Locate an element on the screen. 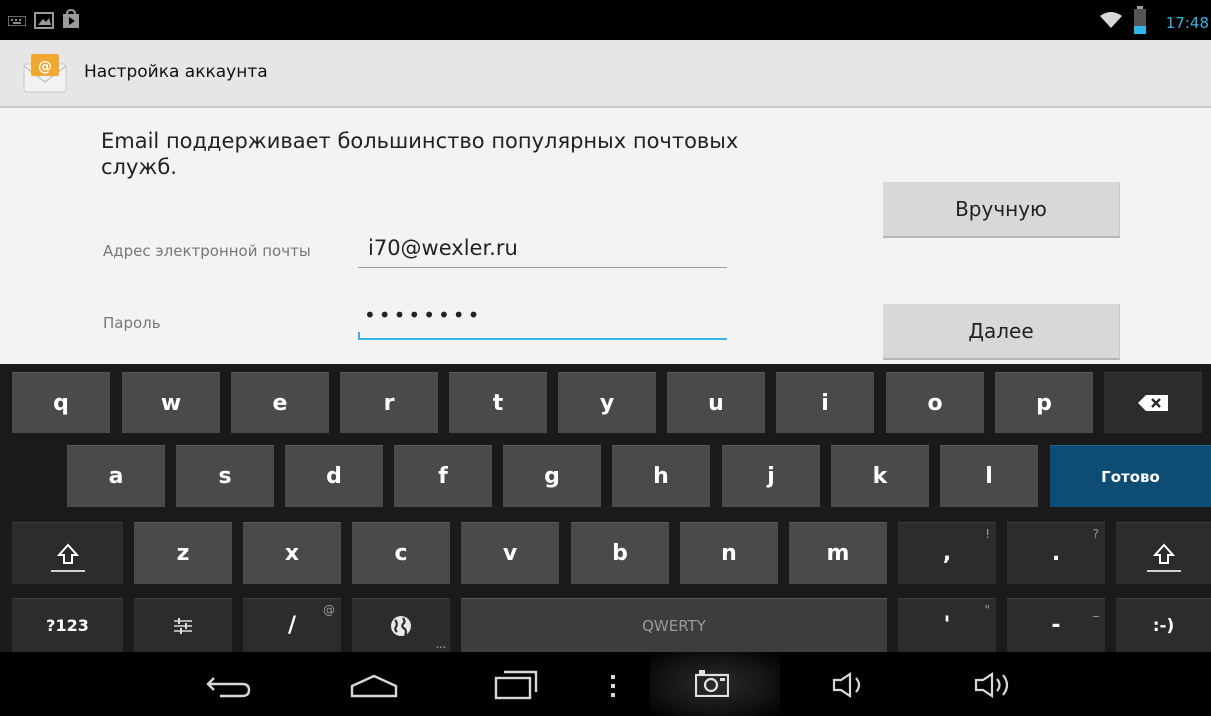  key-r: r is located at coordinates (389, 402).